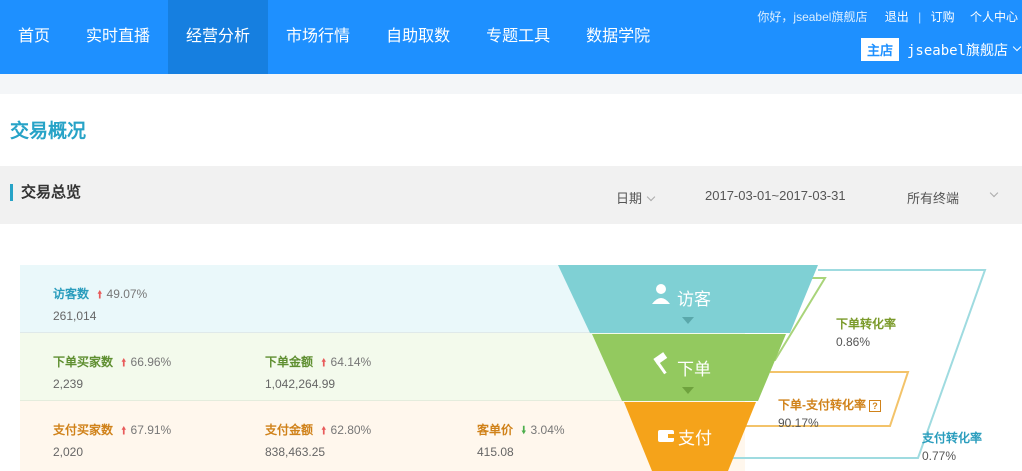  Describe the element at coordinates (952, 446) in the screenshot. I see `pay-conversion: 支付转化率 0.77%` at that location.